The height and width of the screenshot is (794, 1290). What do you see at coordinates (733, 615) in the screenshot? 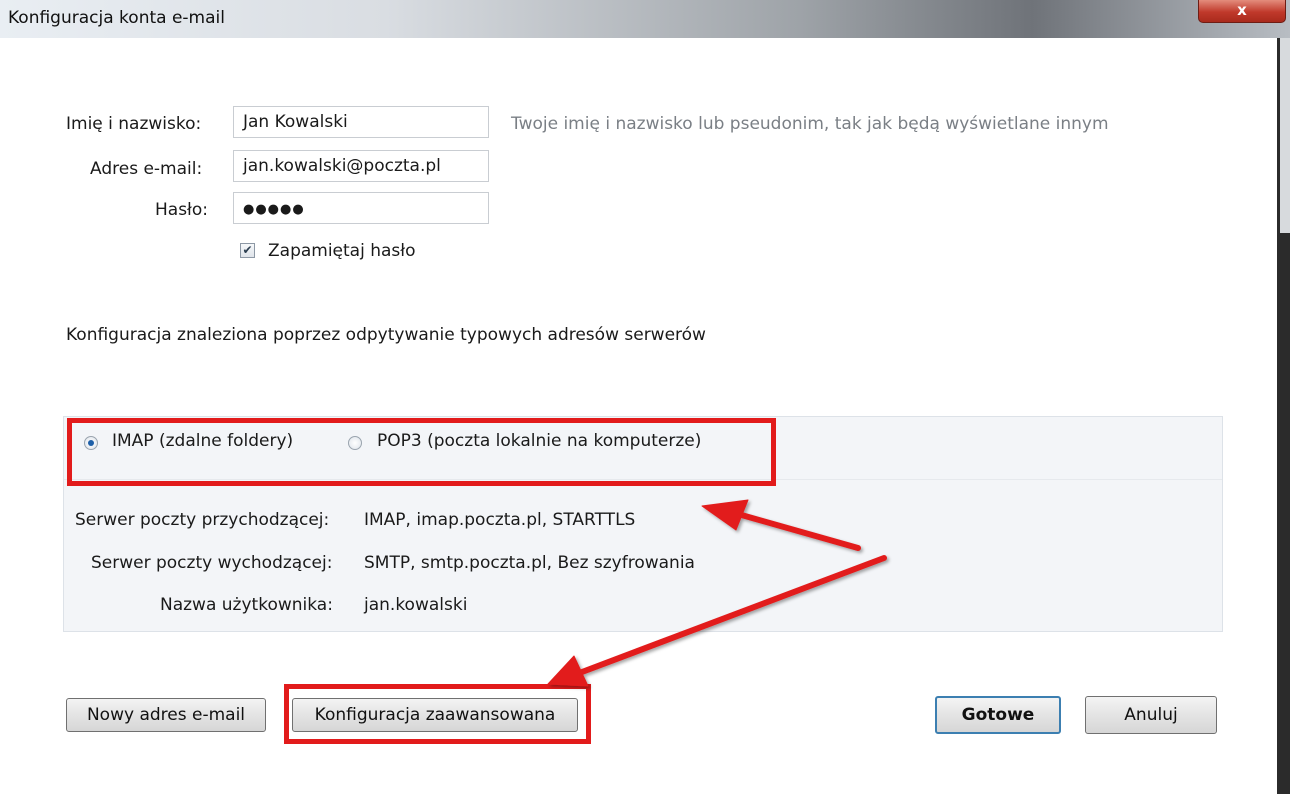
I see `arrow-to-advanced-shaft` at bounding box center [733, 615].